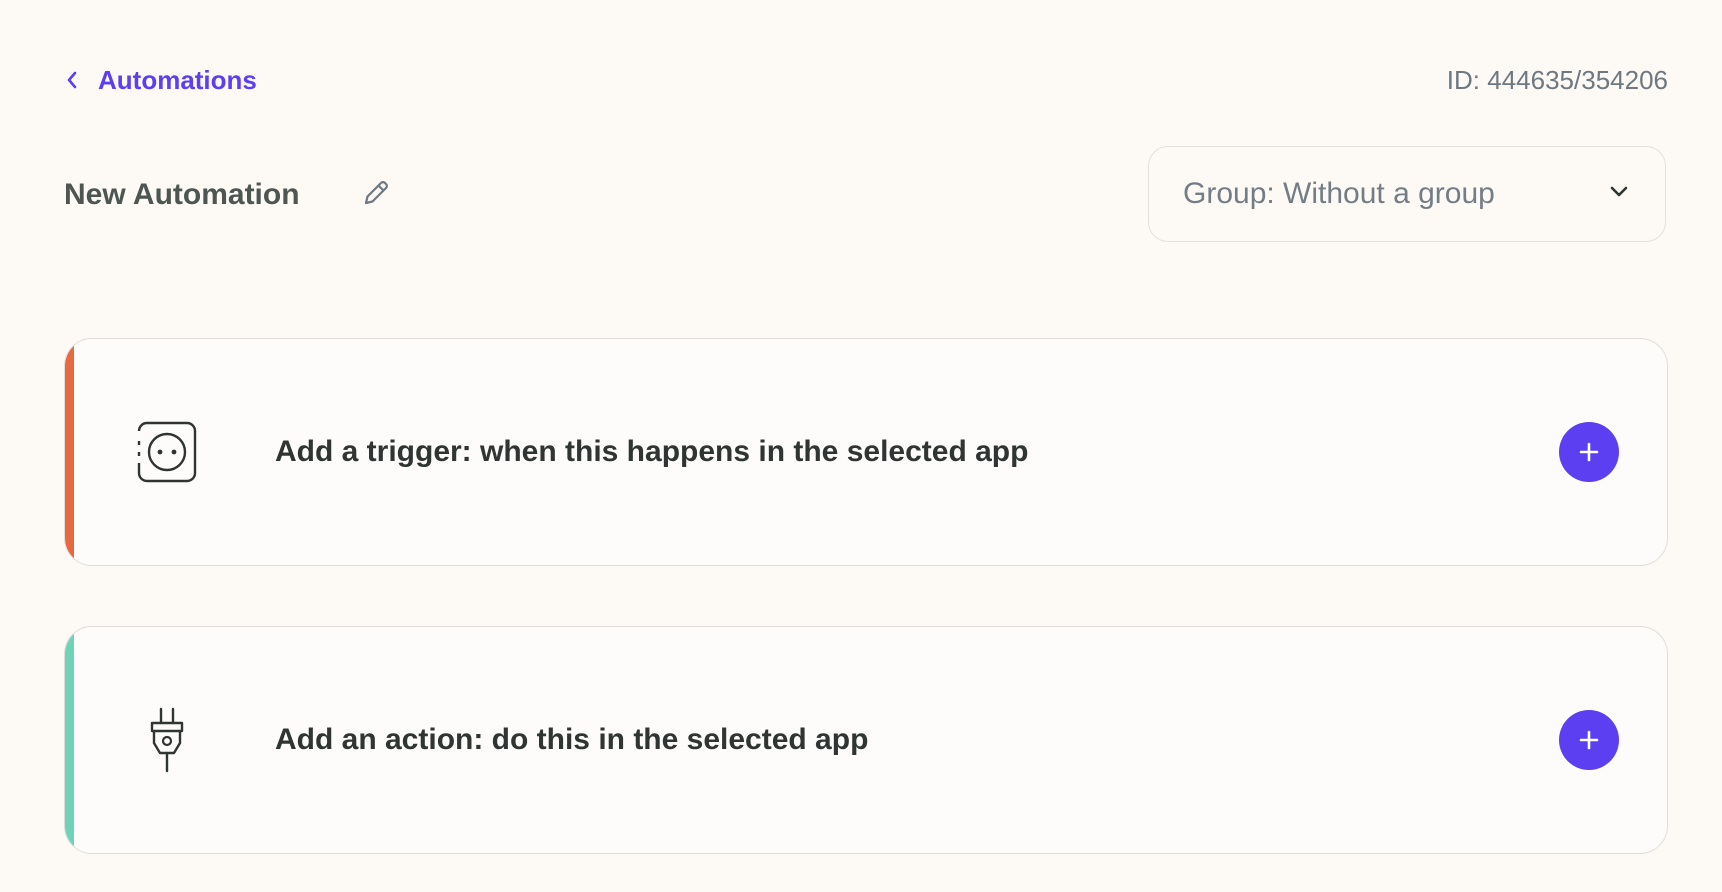 The image size is (1722, 892). What do you see at coordinates (1619, 194) in the screenshot?
I see `chevron-down-icon` at bounding box center [1619, 194].